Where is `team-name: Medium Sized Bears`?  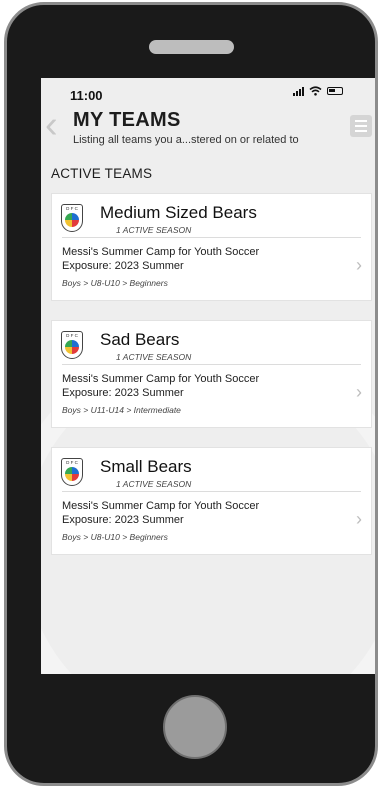
team-name: Medium Sized Bears is located at coordinates (178, 212).